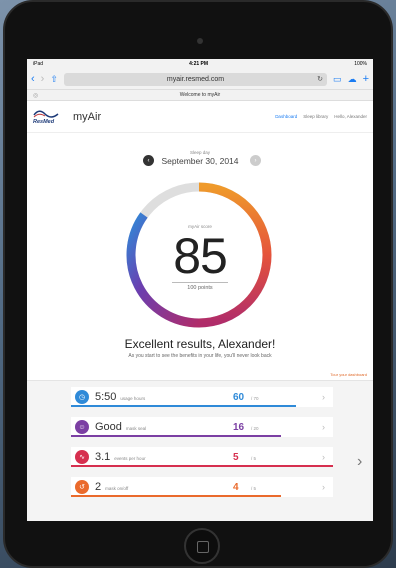  I want to click on metric-points: 5, so click(236, 457).